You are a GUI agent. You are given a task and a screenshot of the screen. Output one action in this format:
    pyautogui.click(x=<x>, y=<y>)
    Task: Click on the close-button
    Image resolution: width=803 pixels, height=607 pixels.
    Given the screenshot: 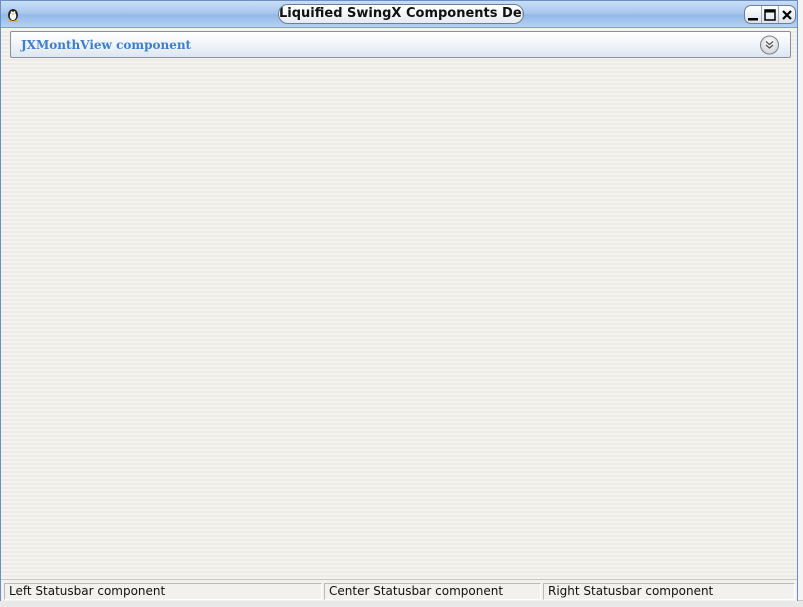 What is the action you would take?
    pyautogui.click(x=787, y=14)
    